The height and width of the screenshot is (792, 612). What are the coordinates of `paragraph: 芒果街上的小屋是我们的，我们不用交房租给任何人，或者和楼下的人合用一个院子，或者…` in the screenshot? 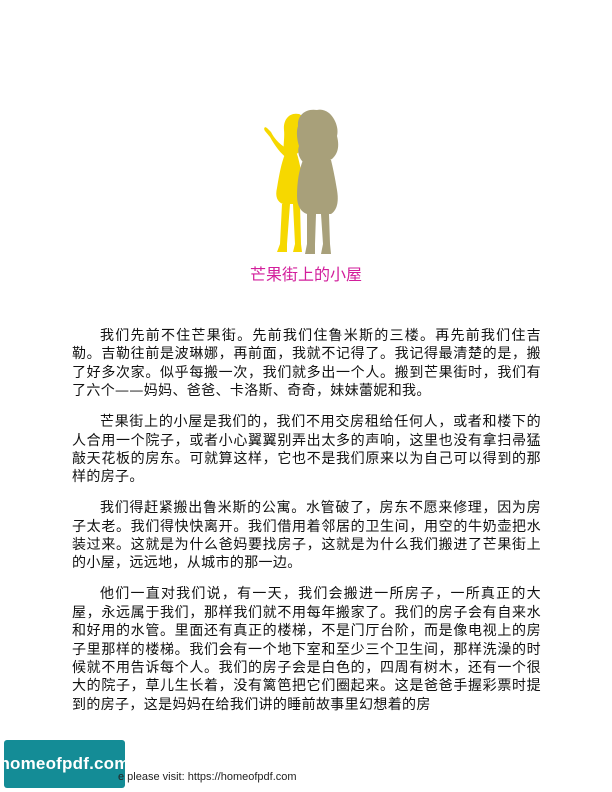 It's located at (306, 450).